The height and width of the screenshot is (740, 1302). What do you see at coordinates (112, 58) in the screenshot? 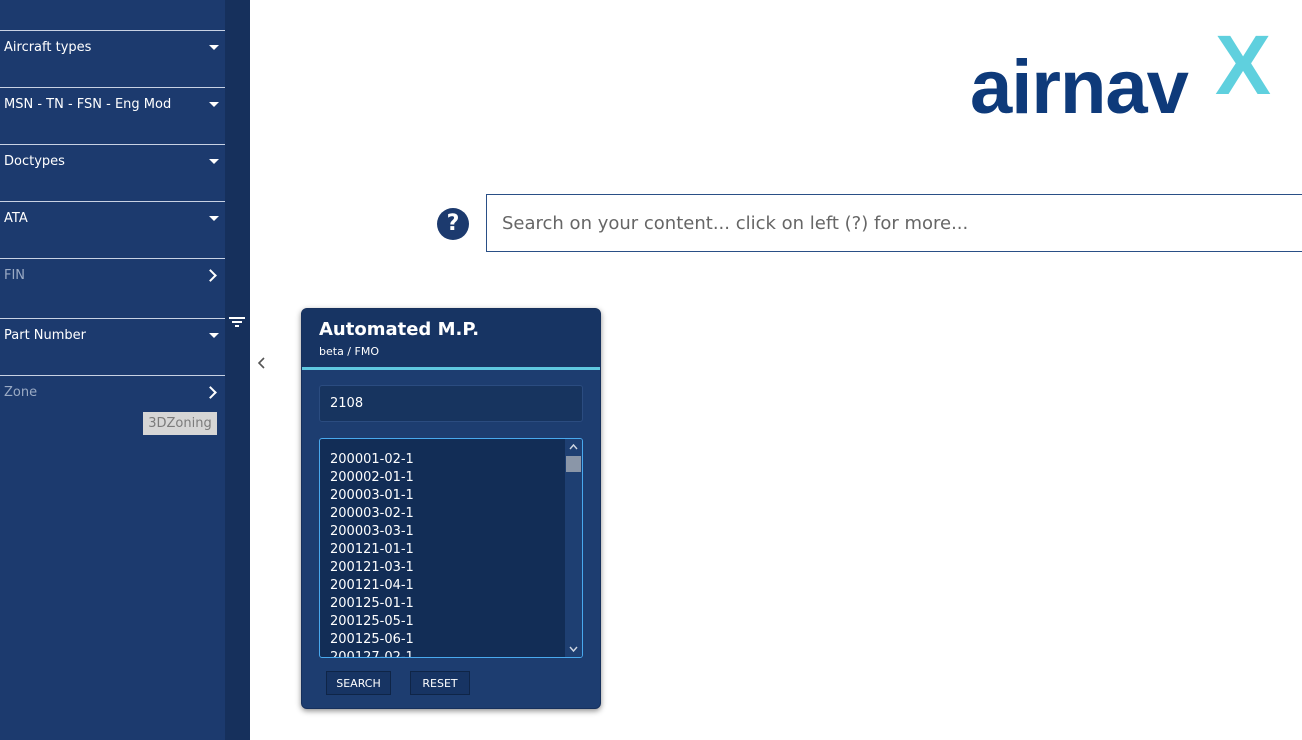
I see `filter-aircraft-types: Aircraft types` at bounding box center [112, 58].